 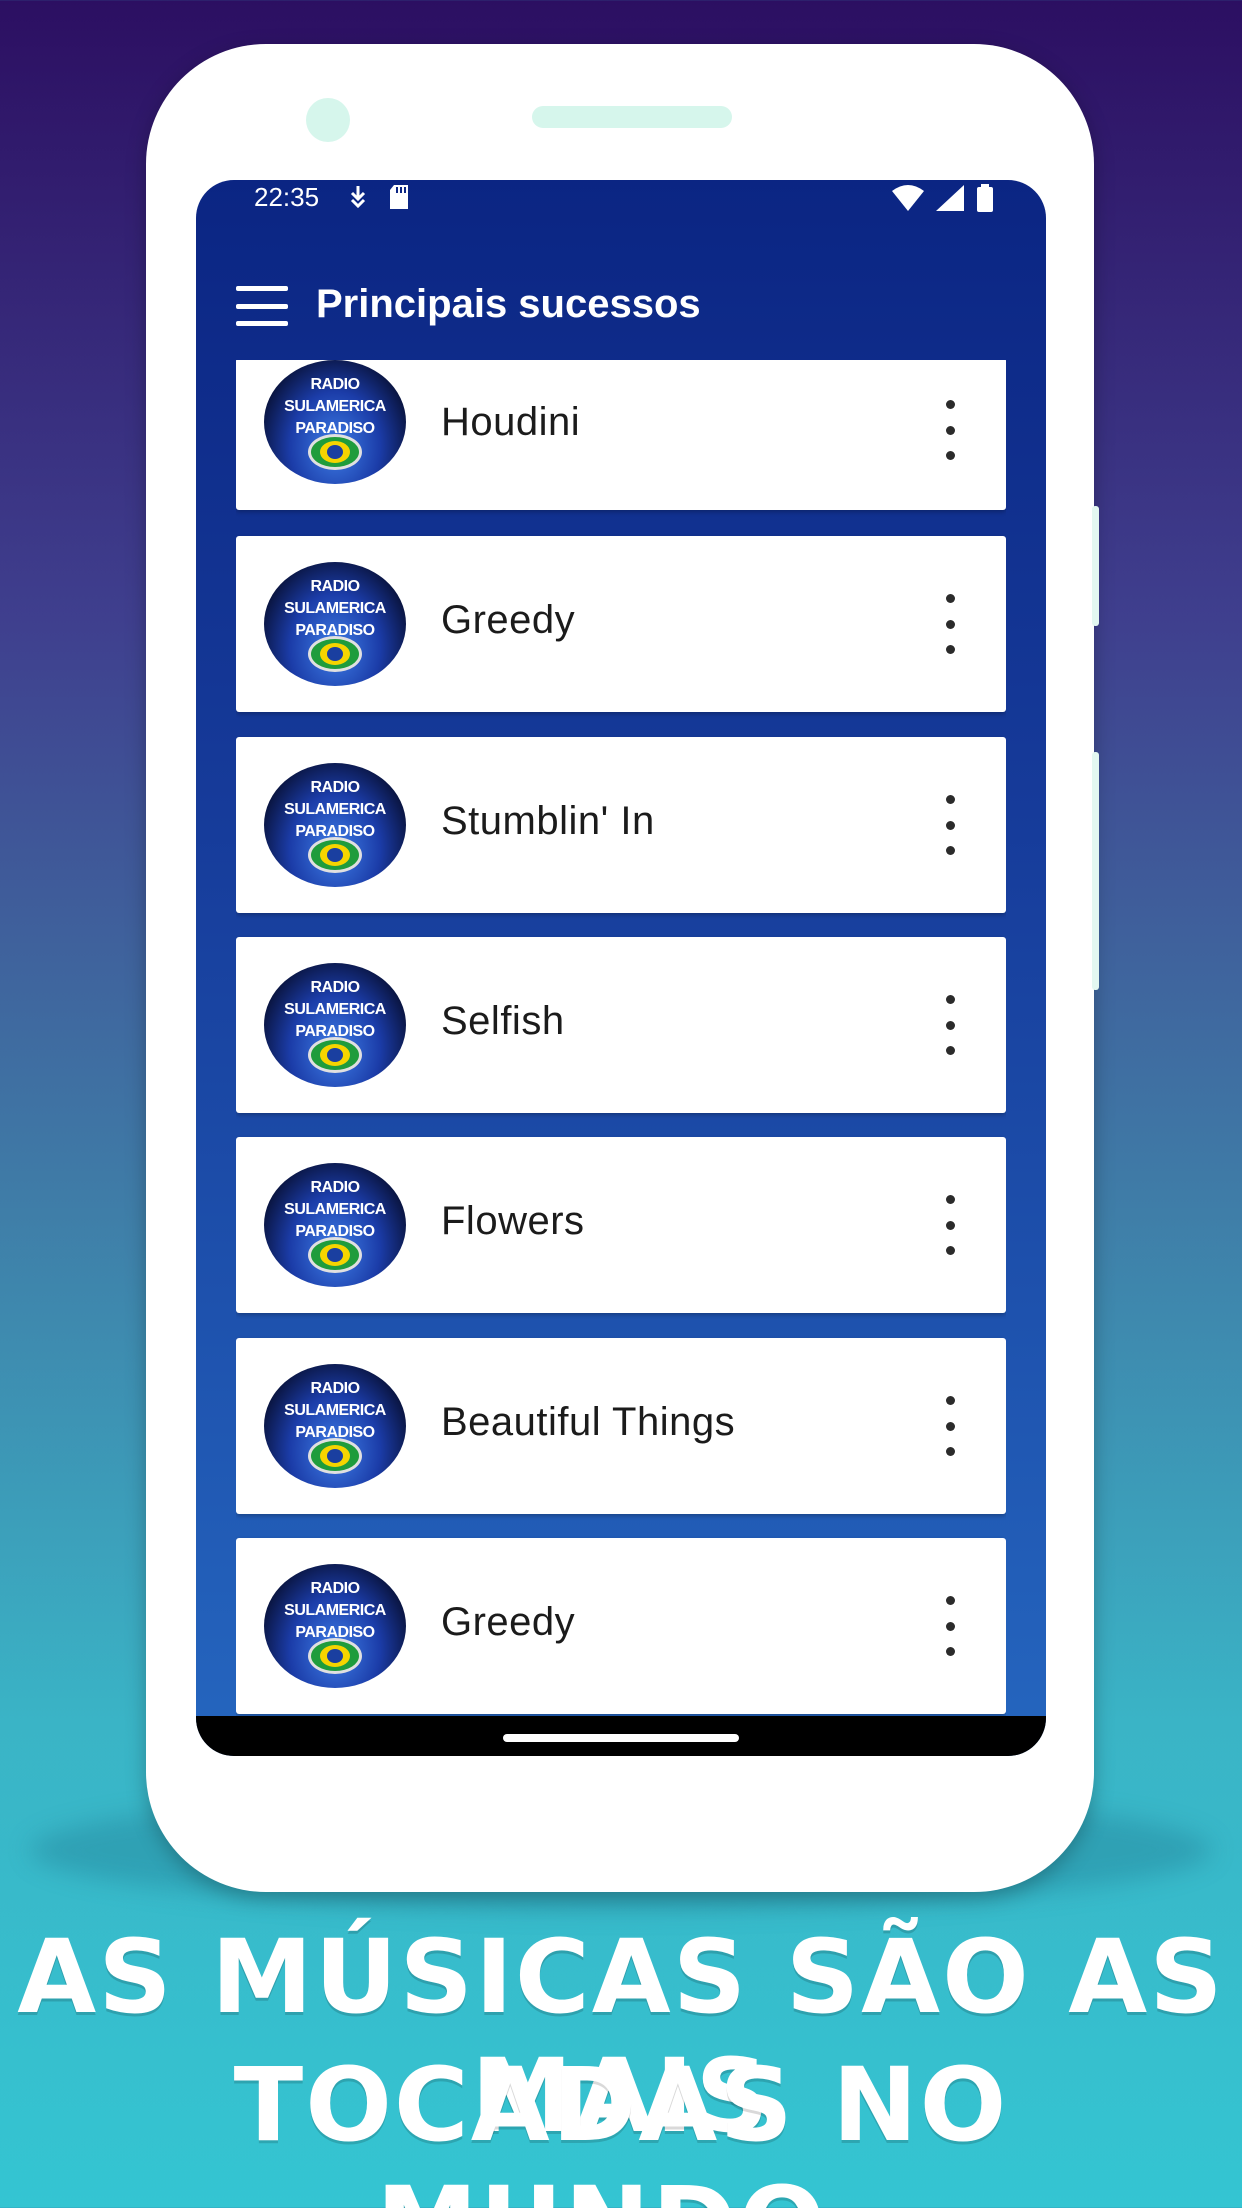 I want to click on song-title: Selfish, so click(x=503, y=1021).